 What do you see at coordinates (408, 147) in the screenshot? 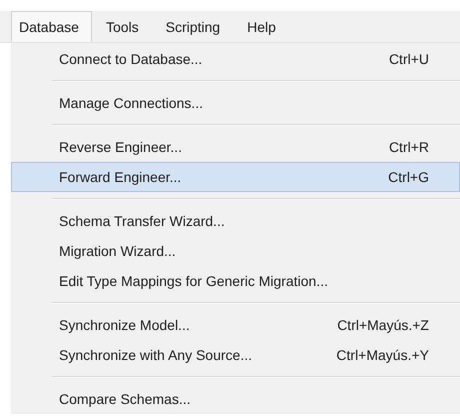
I see `shortcut-label: Ctrl+R` at bounding box center [408, 147].